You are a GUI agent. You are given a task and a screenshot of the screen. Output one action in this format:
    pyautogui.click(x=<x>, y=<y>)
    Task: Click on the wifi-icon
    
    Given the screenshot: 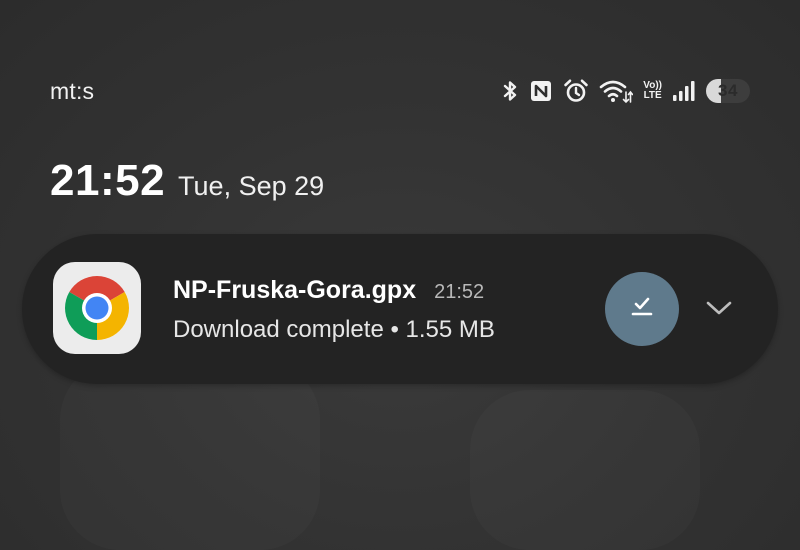 What is the action you would take?
    pyautogui.click(x=616, y=91)
    